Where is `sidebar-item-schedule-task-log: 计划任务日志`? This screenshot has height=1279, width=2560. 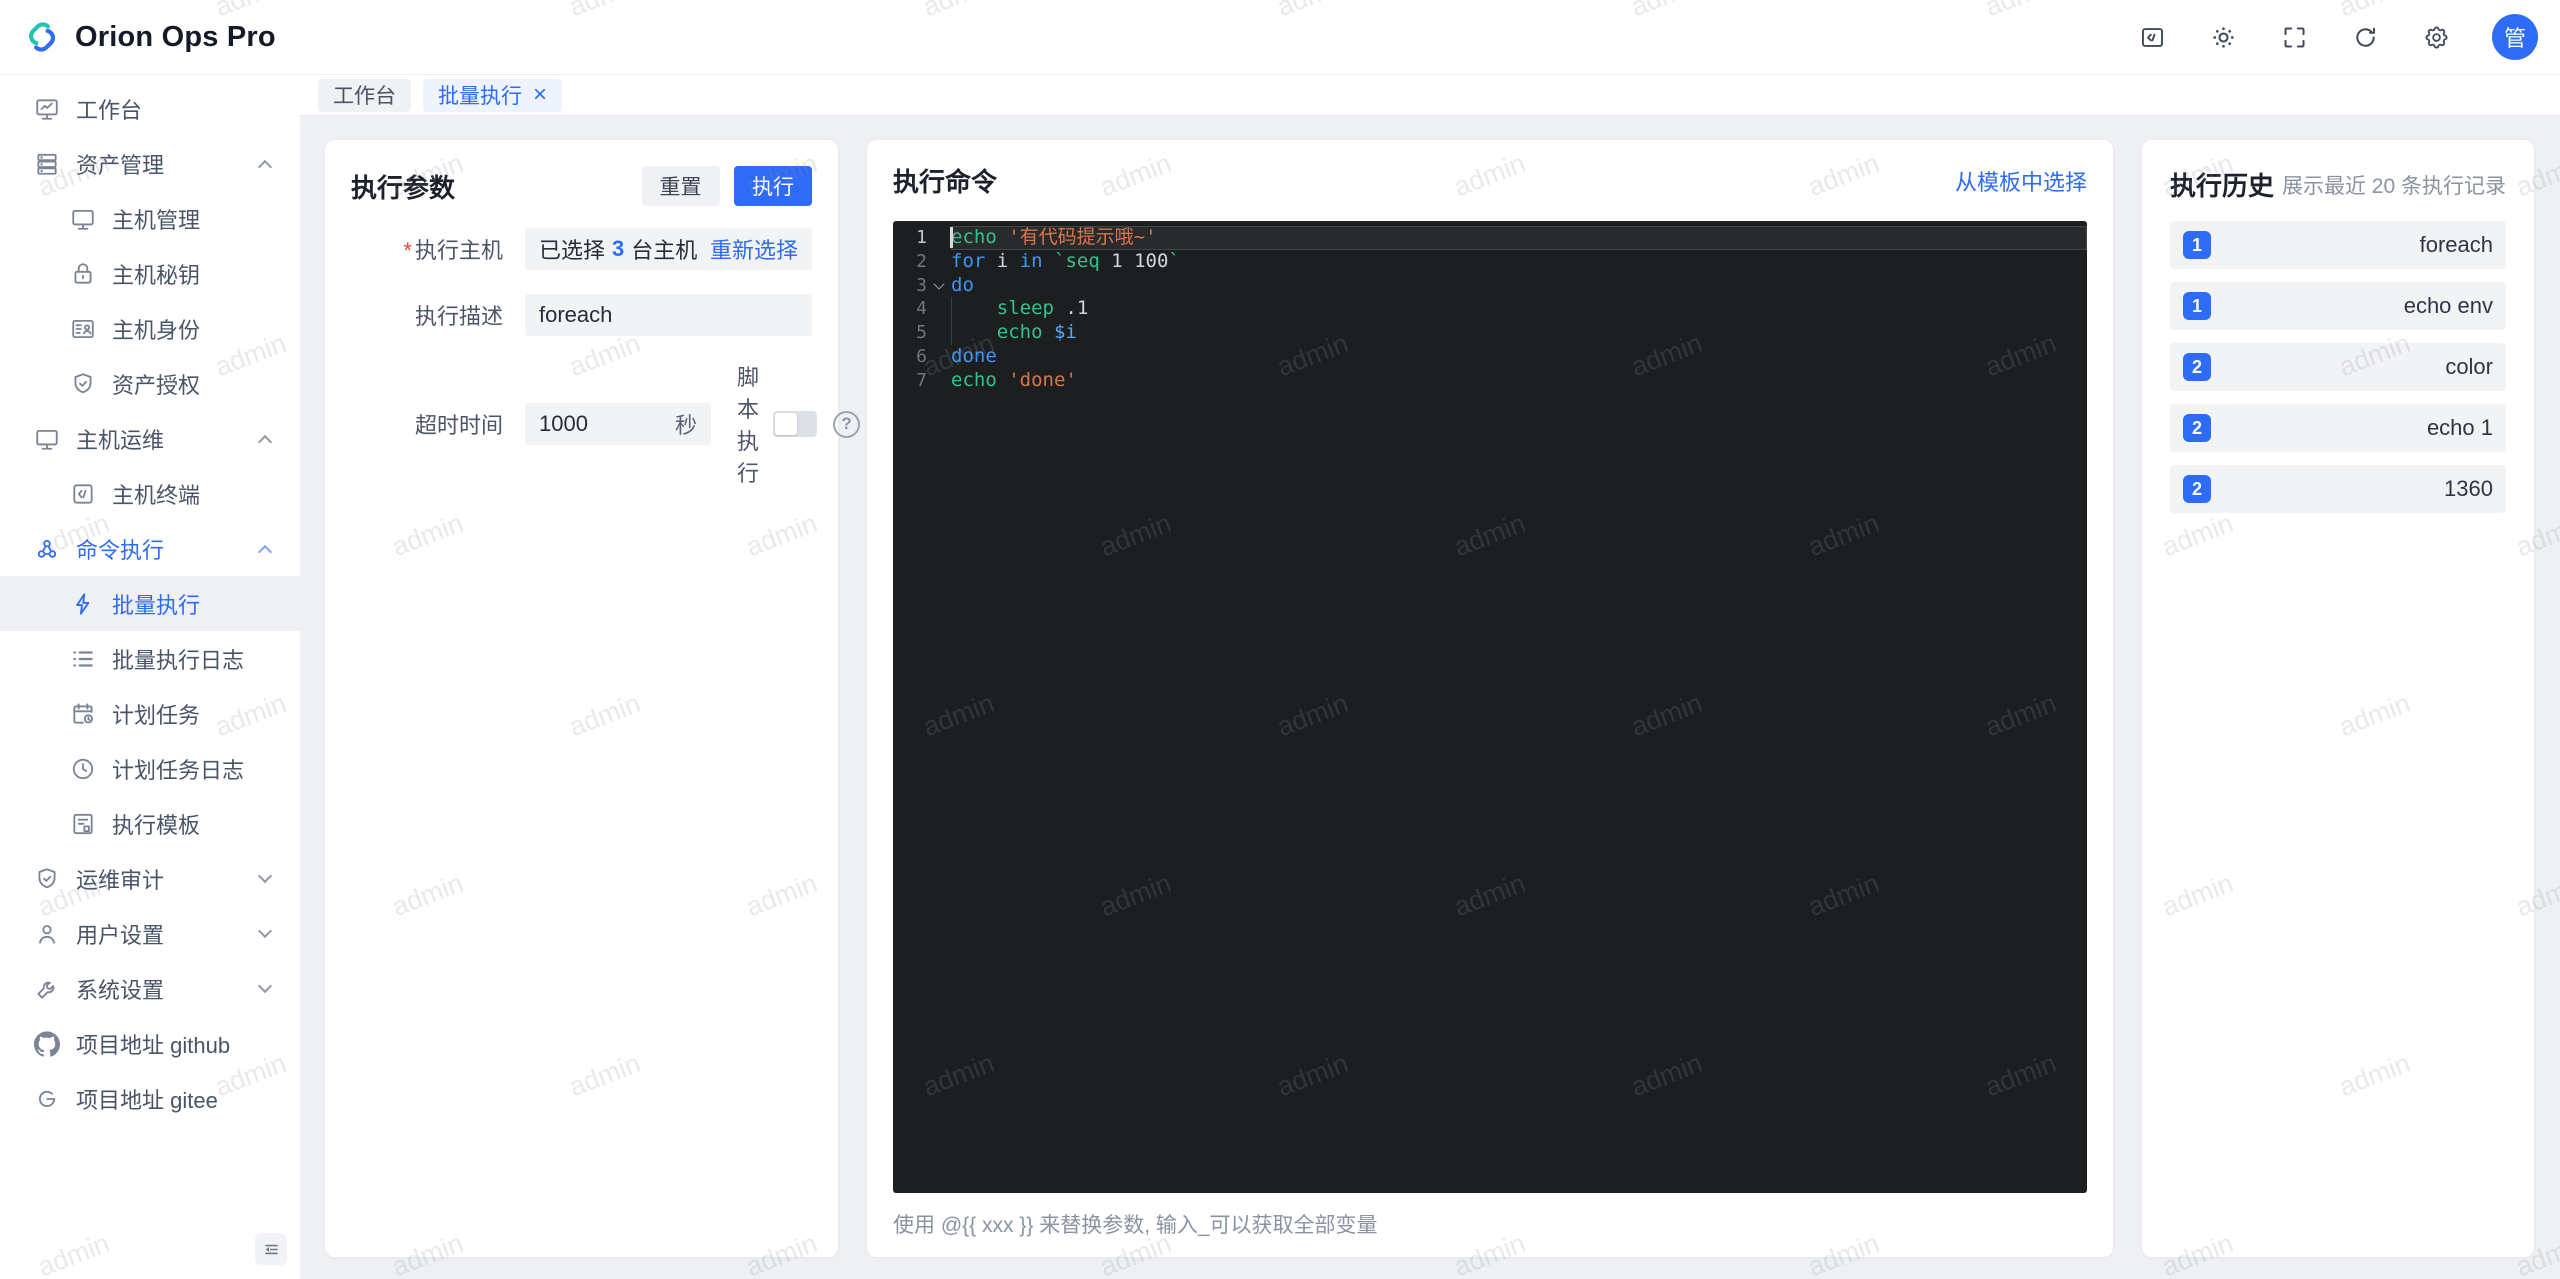
sidebar-item-schedule-task-log: 计划任务日志 is located at coordinates (150, 768).